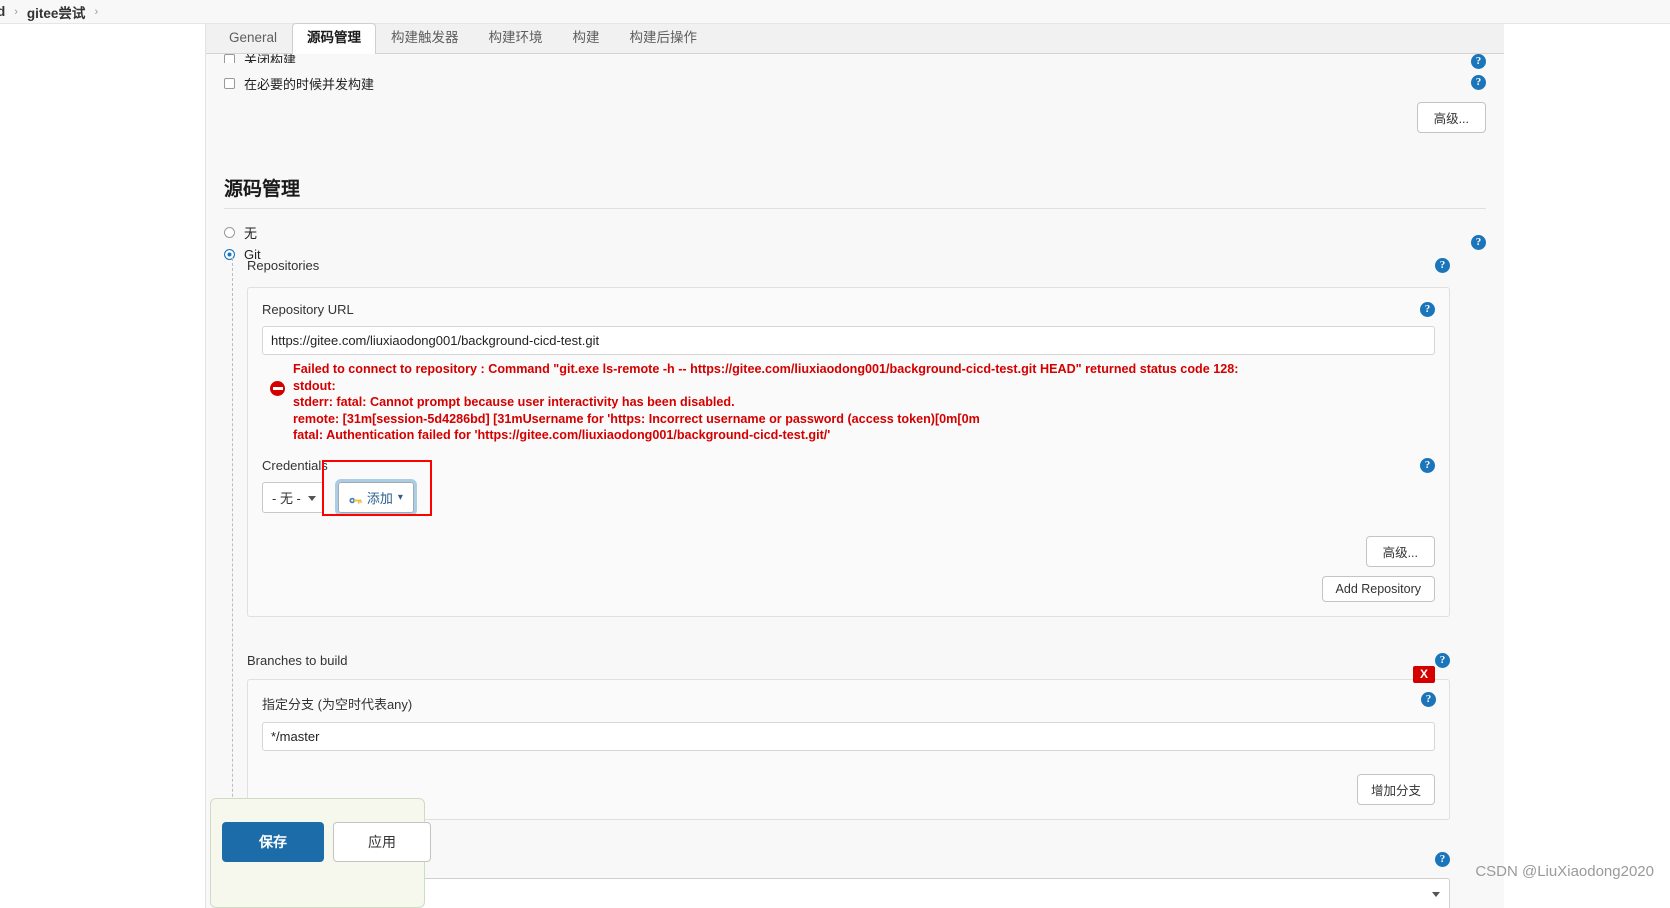 The image size is (1670, 908). Describe the element at coordinates (1442, 265) in the screenshot. I see `help-icon-repositories: ?` at that location.